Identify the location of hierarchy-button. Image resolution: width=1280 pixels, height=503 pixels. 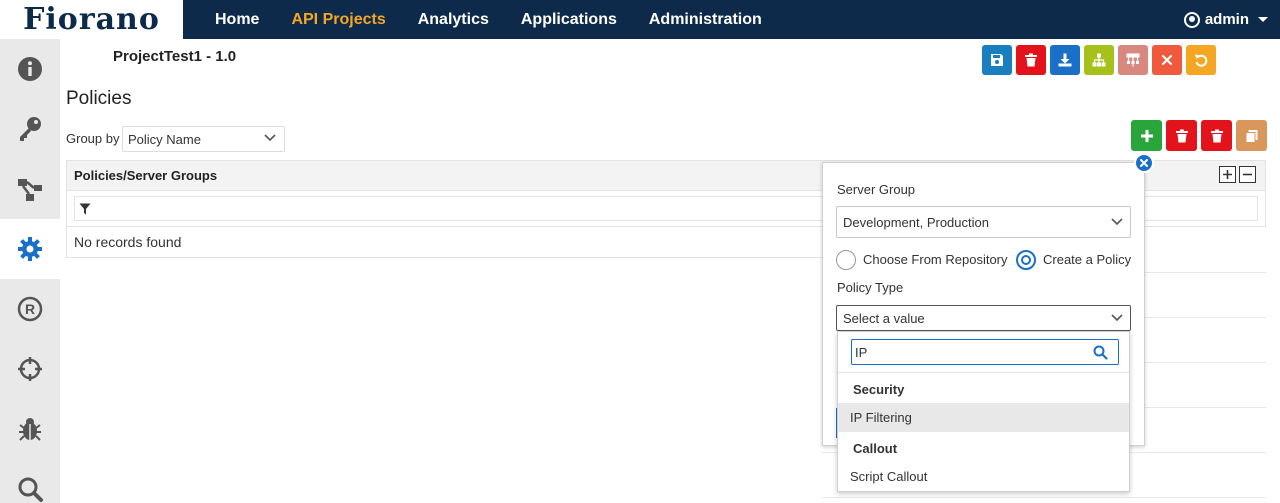
(1099, 60).